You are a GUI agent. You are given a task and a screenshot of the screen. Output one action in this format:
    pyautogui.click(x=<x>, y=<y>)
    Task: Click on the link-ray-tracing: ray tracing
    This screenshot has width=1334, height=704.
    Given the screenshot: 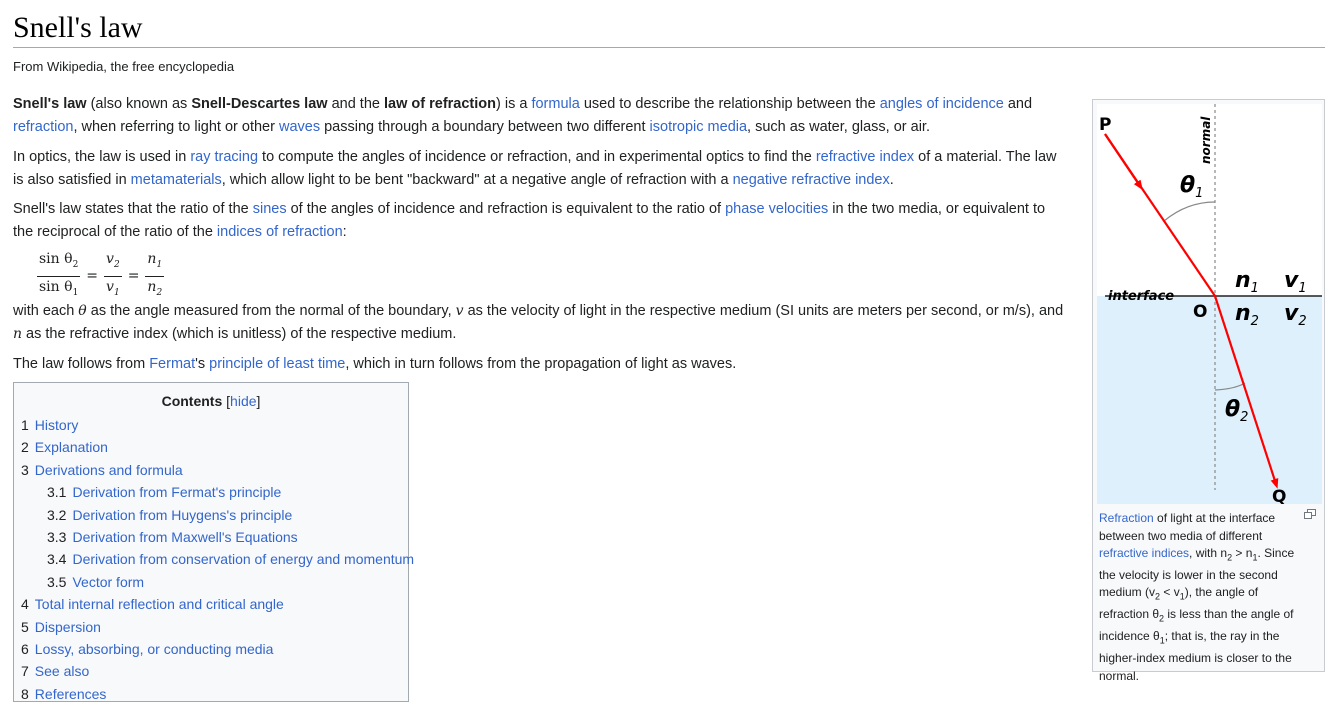 What is the action you would take?
    pyautogui.click(x=224, y=157)
    